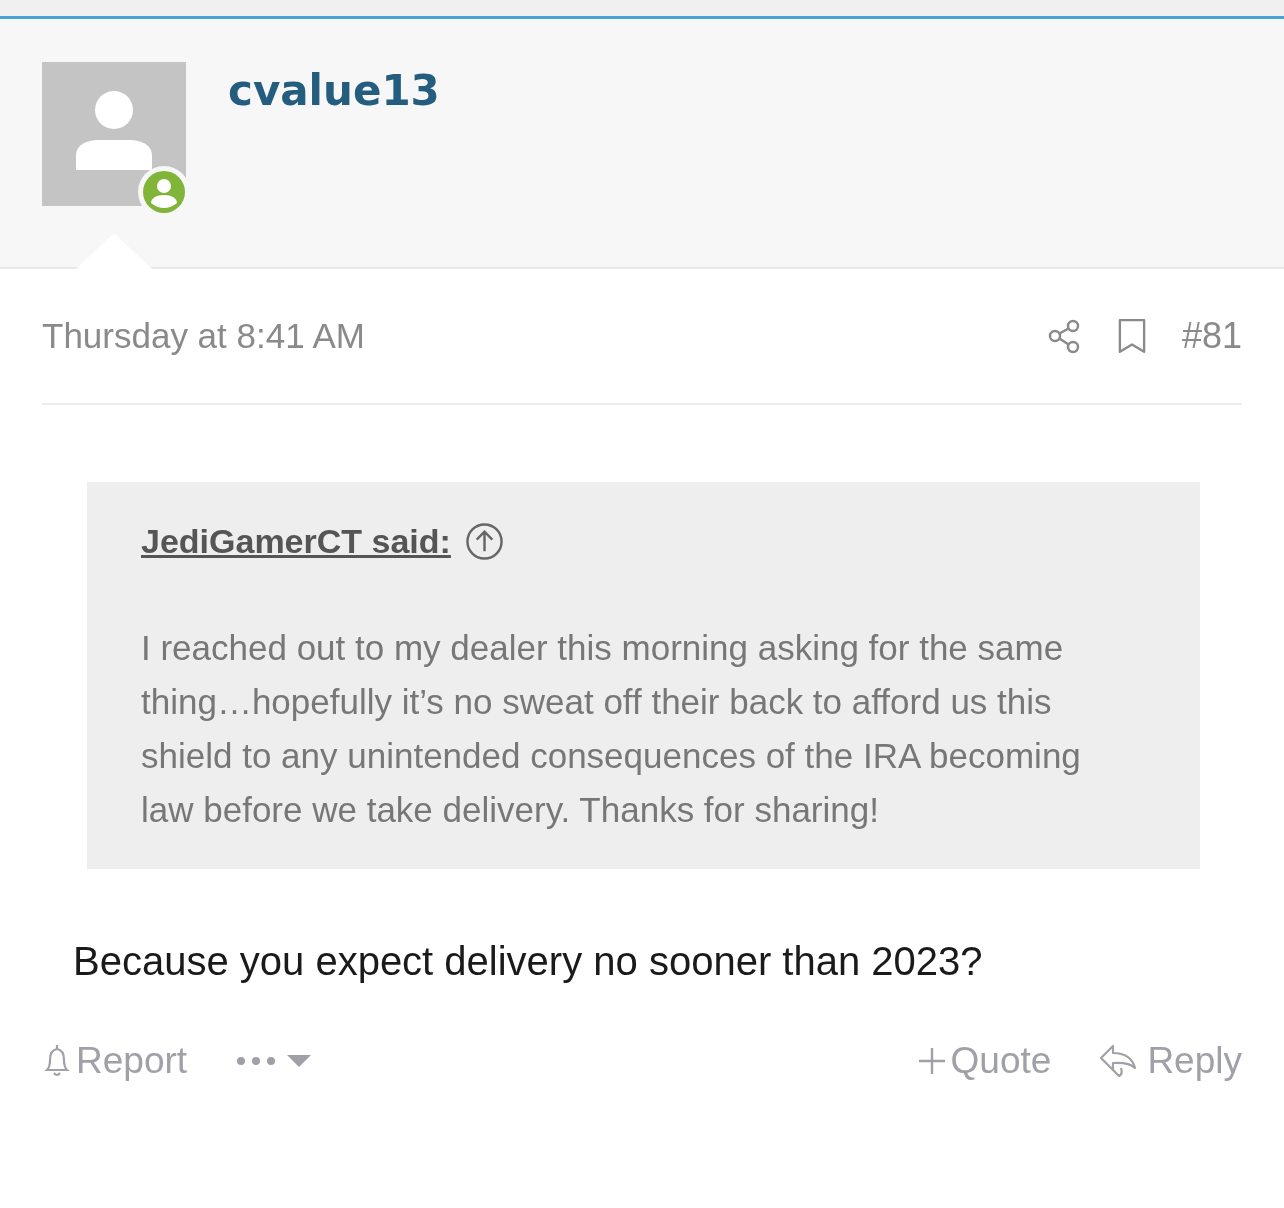 The height and width of the screenshot is (1208, 1284). What do you see at coordinates (203, 336) in the screenshot?
I see `post-time: Thursday at 8:41 AM` at bounding box center [203, 336].